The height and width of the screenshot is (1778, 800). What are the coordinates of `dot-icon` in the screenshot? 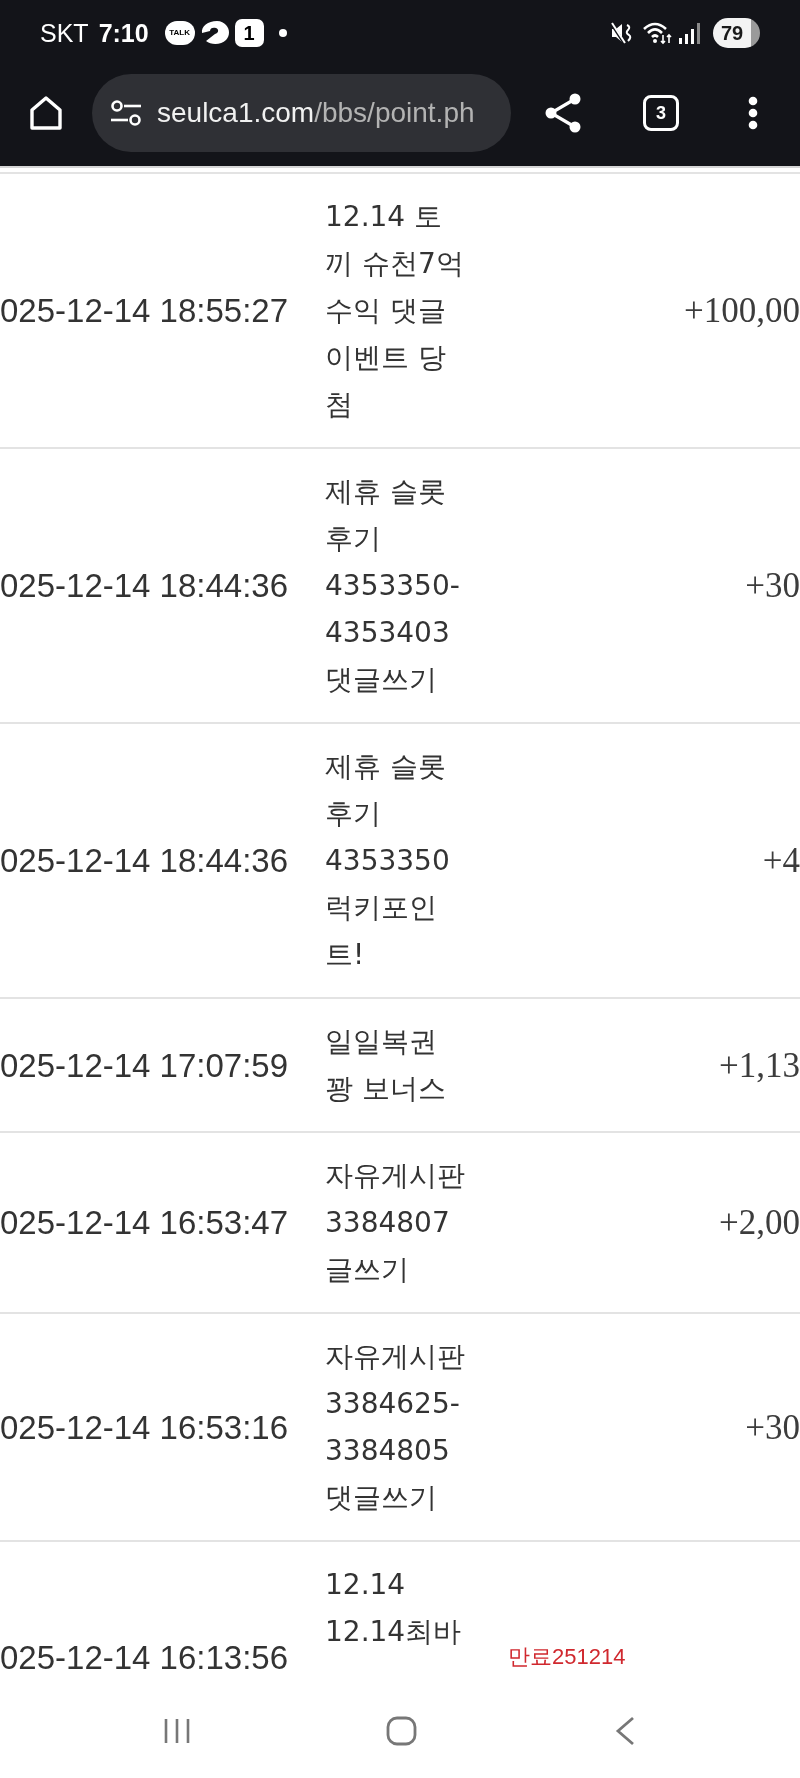 It's located at (282, 33).